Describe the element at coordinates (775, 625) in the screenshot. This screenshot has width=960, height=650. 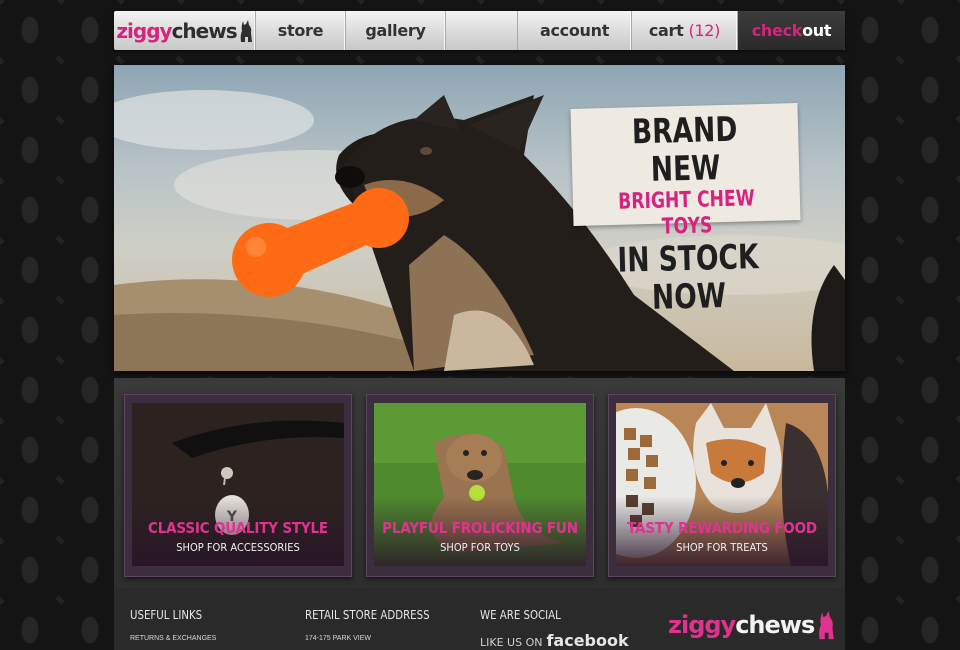
I see `footer-logo-chews: chews` at that location.